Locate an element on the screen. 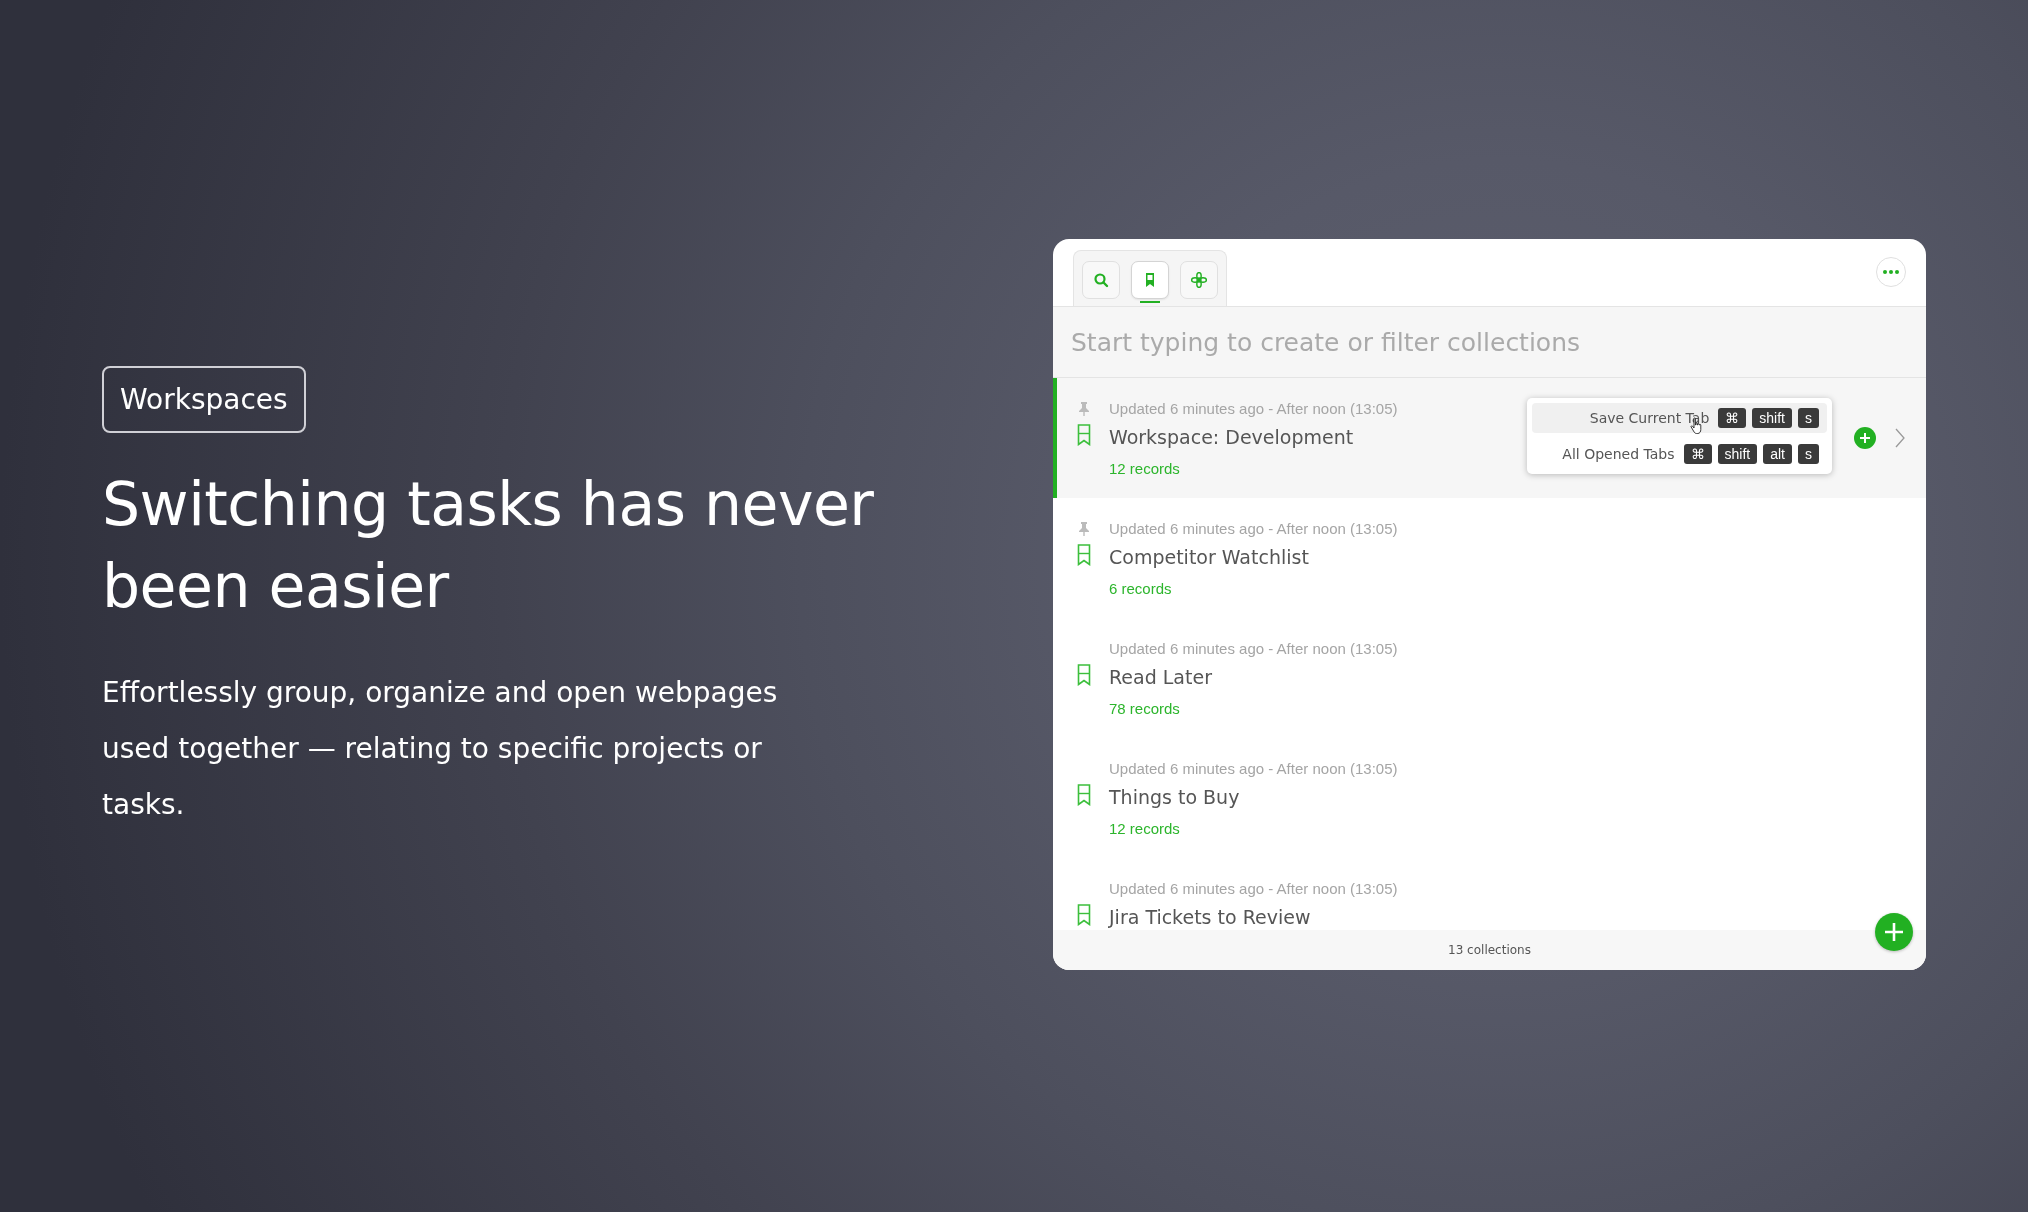 Image resolution: width=2028 pixels, height=1212 pixels. more-button is located at coordinates (1891, 271).